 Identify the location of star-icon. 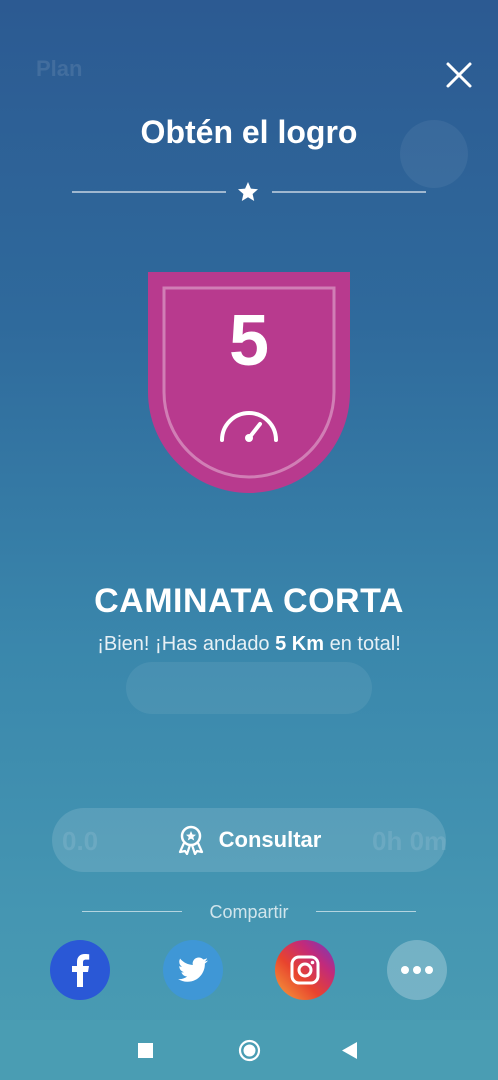
(248, 191).